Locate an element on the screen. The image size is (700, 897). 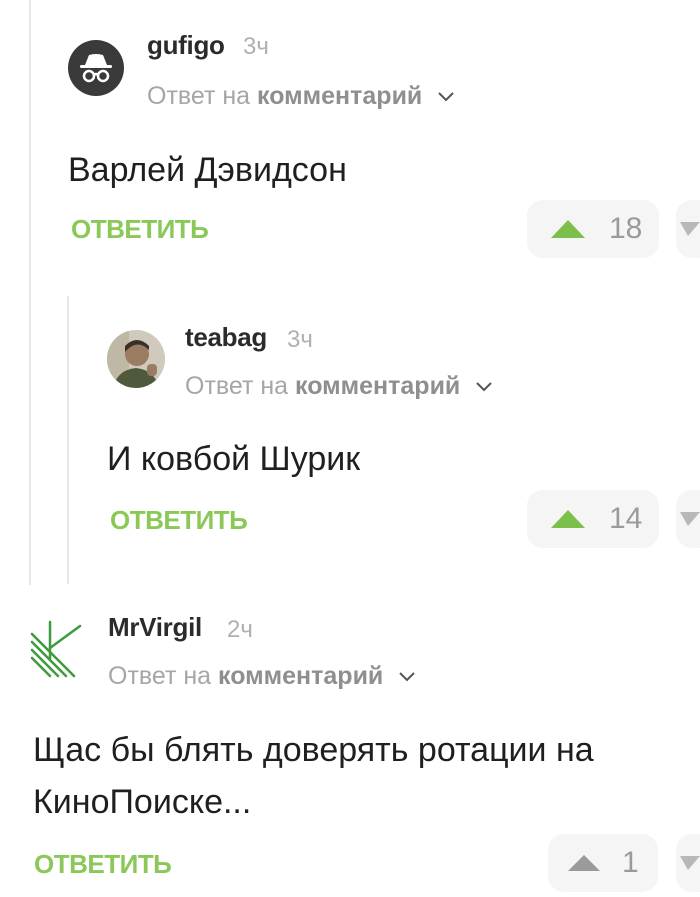
author-name: gufigo is located at coordinates (186, 45).